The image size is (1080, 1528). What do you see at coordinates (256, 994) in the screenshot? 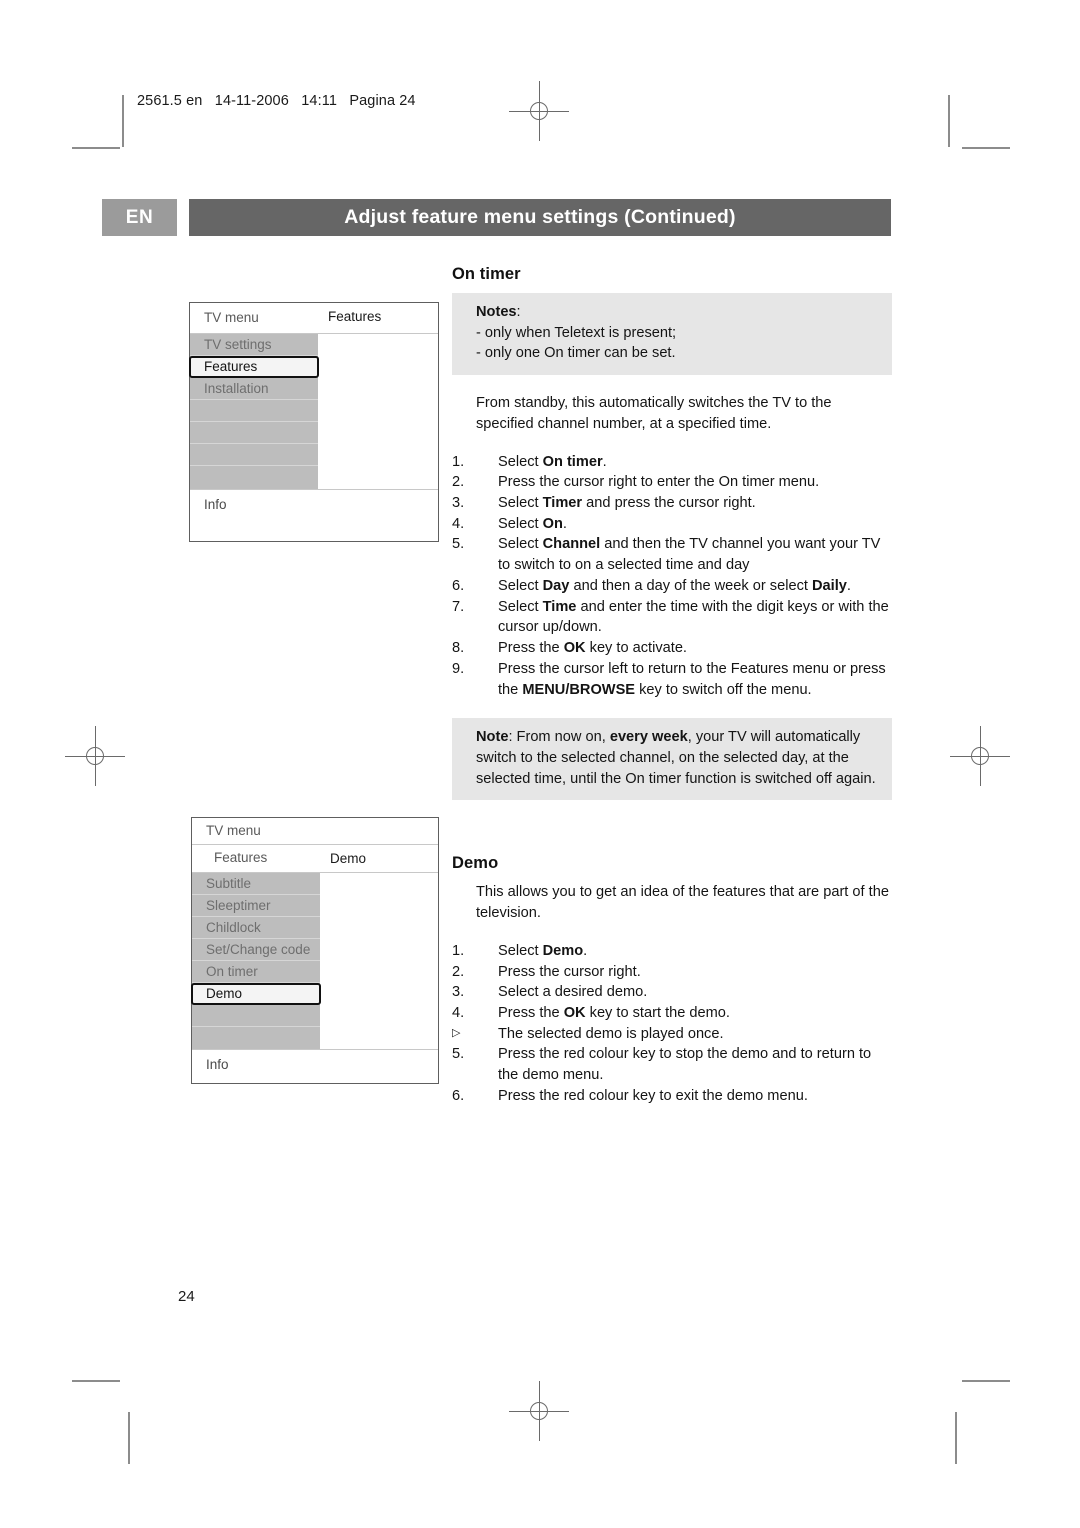
I see `tv-menu-item-demo: Demo` at bounding box center [256, 994].